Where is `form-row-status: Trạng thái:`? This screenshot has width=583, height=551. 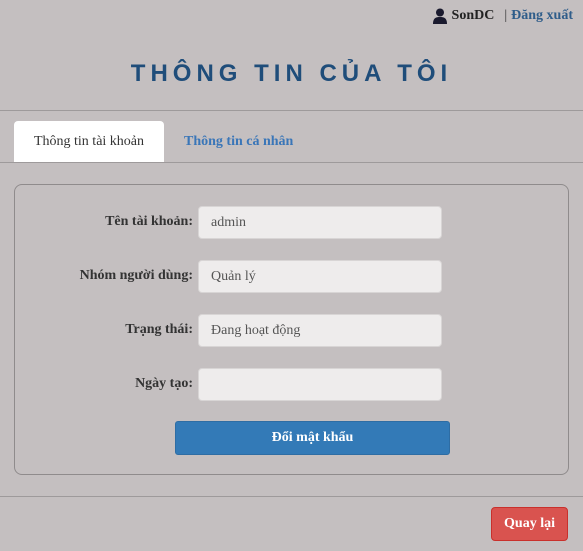 form-row-status: Trạng thái: is located at coordinates (291, 331).